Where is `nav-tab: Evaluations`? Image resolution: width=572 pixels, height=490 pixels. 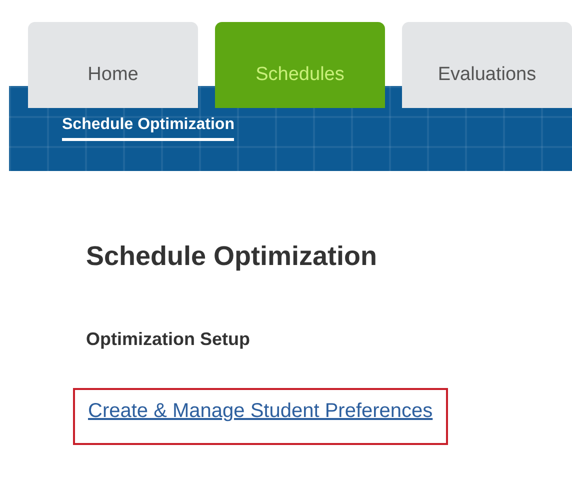
nav-tab: Evaluations is located at coordinates (487, 65).